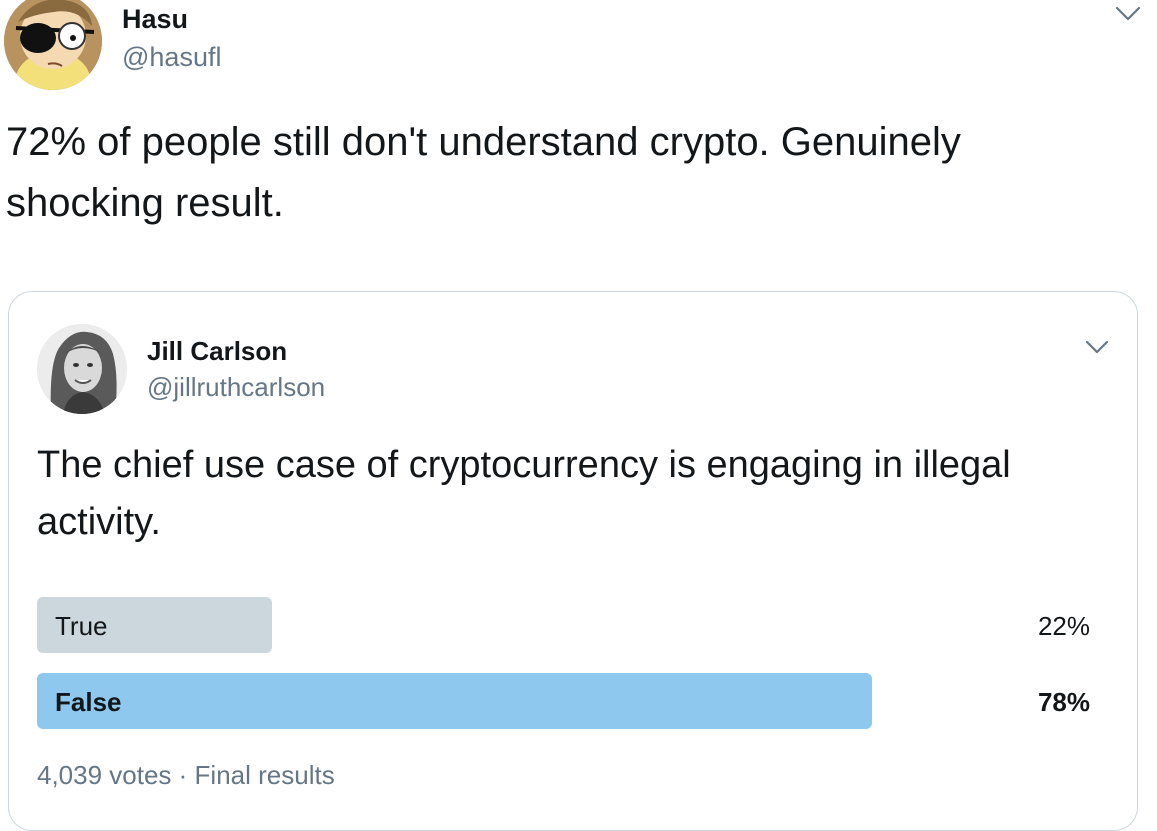  What do you see at coordinates (1063, 702) in the screenshot?
I see `poll-option-percent: 78%` at bounding box center [1063, 702].